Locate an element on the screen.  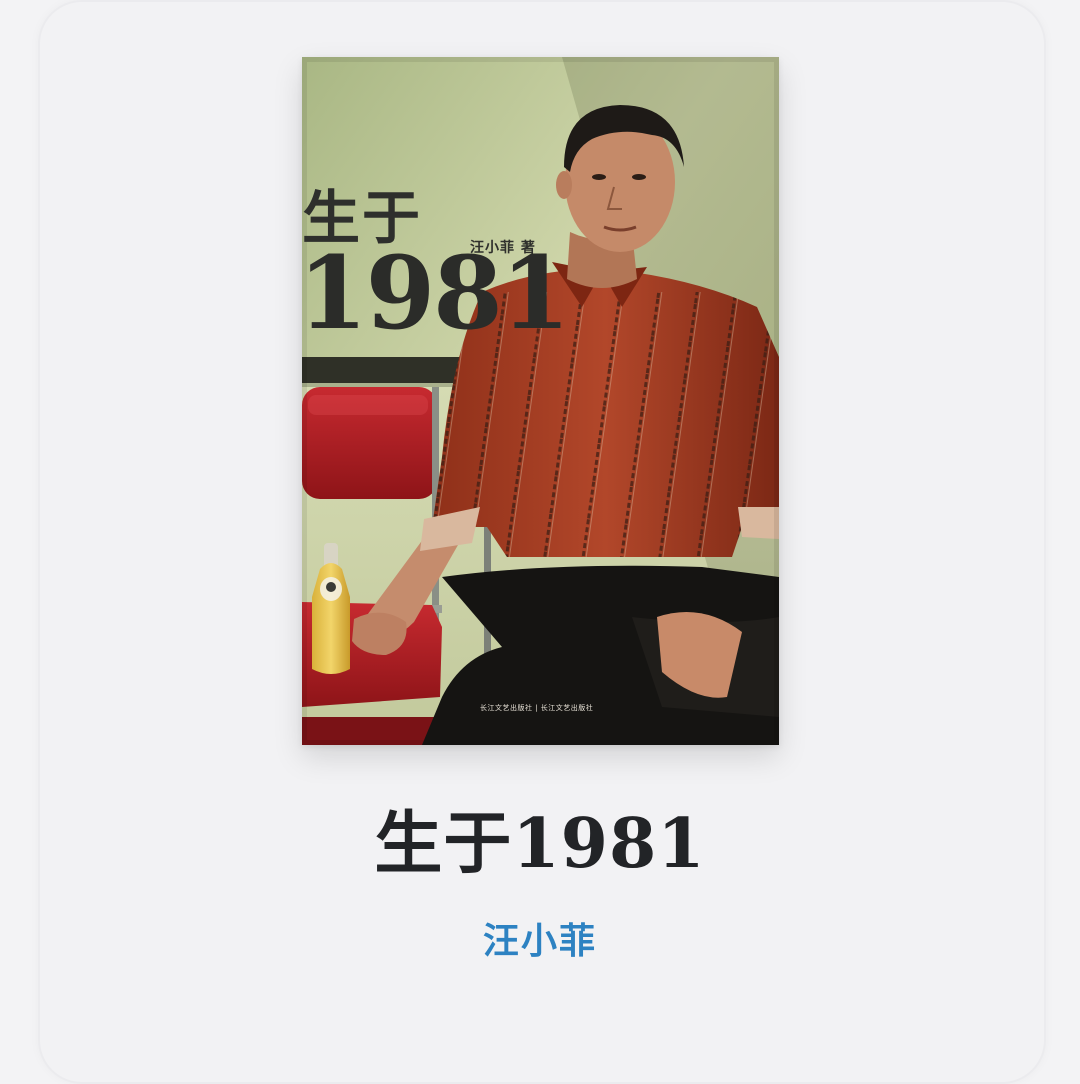
book-author-link: 汪小菲 is located at coordinates (540, 941).